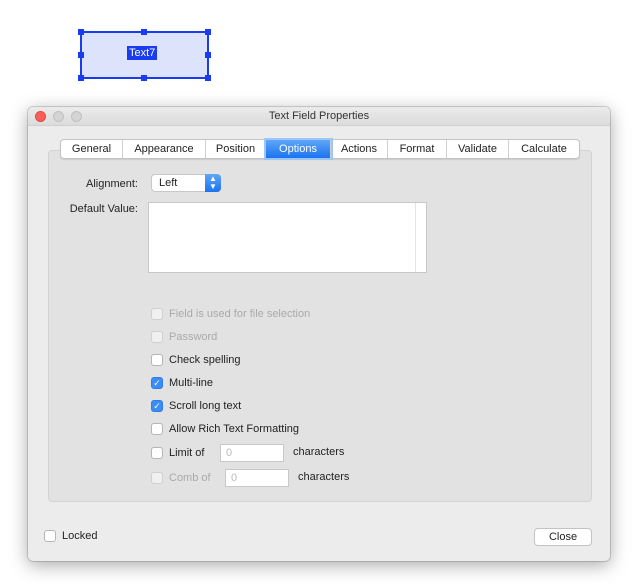 The height and width of the screenshot is (588, 636). I want to click on tab-calculate: Calculate, so click(544, 149).